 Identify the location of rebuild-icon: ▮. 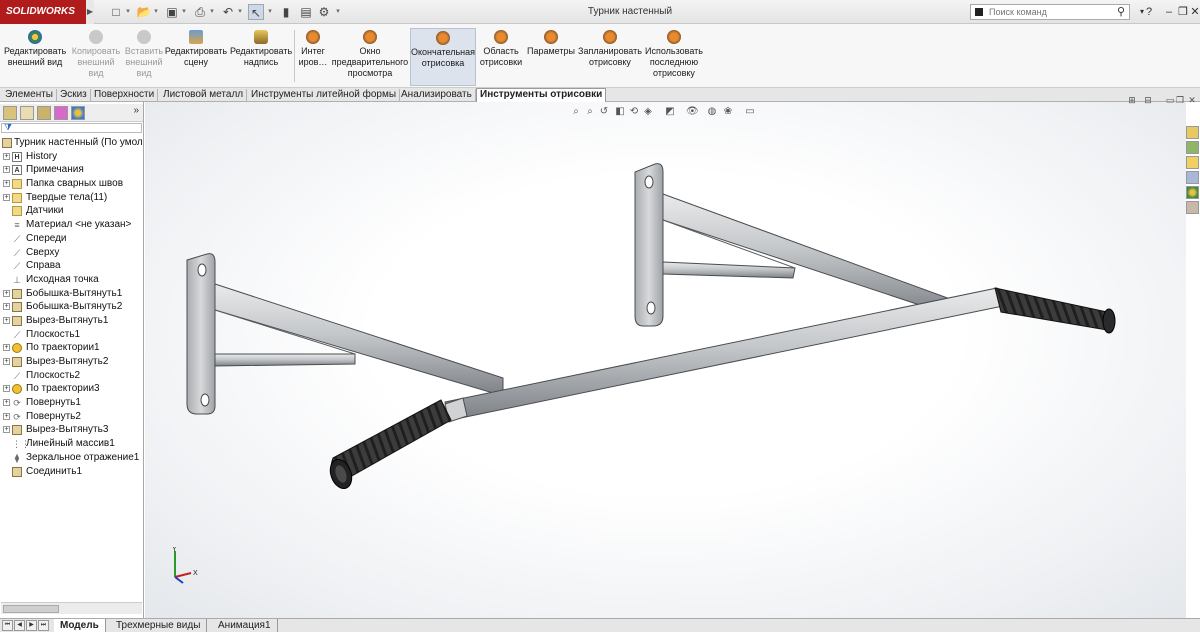
(286, 12).